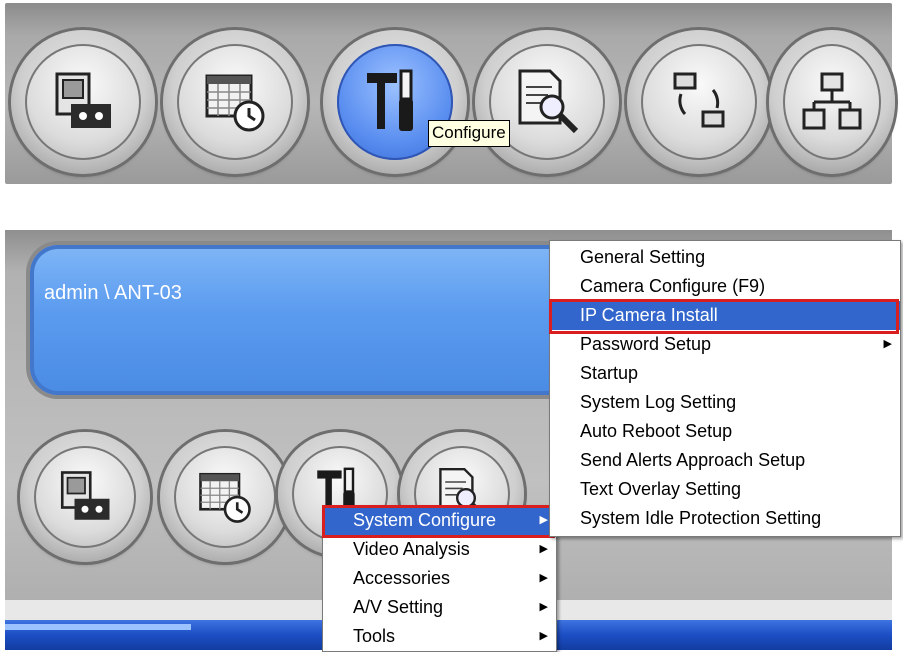  I want to click on configure-icon, so click(390, 100).